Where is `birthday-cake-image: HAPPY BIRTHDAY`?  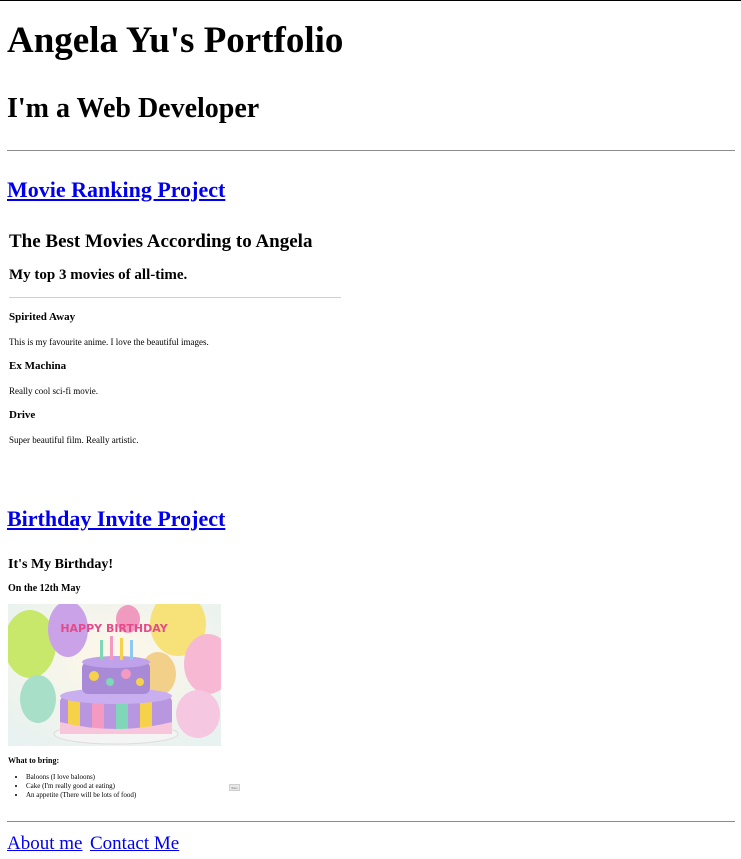 birthday-cake-image: HAPPY BIRTHDAY is located at coordinates (114, 675).